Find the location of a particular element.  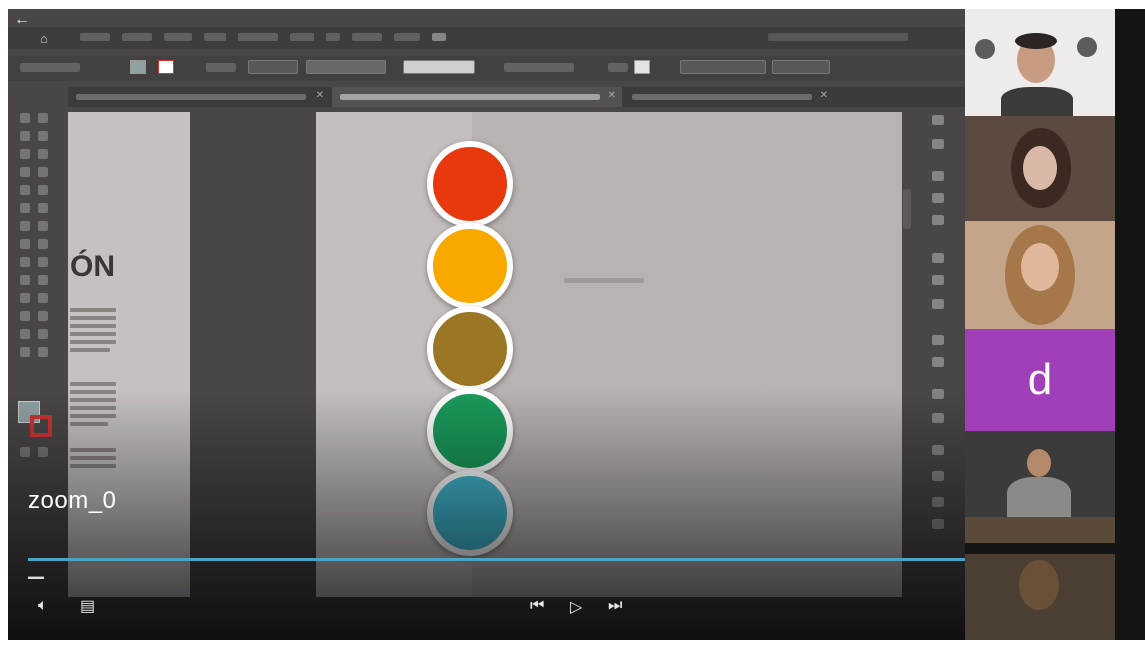

stroke-label is located at coordinates (221, 67).